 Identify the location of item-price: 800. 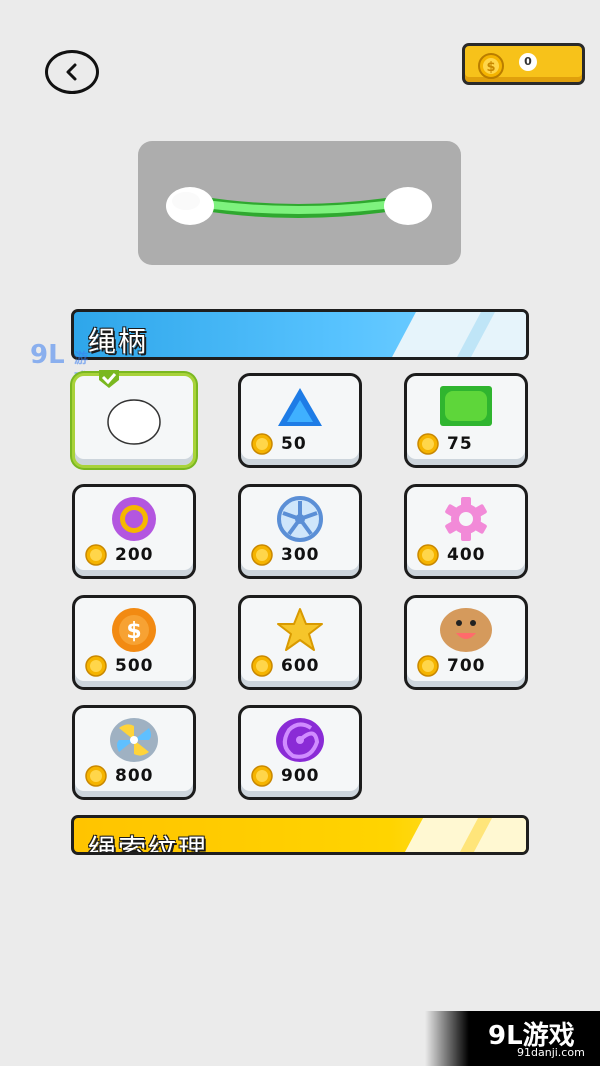
(134, 776).